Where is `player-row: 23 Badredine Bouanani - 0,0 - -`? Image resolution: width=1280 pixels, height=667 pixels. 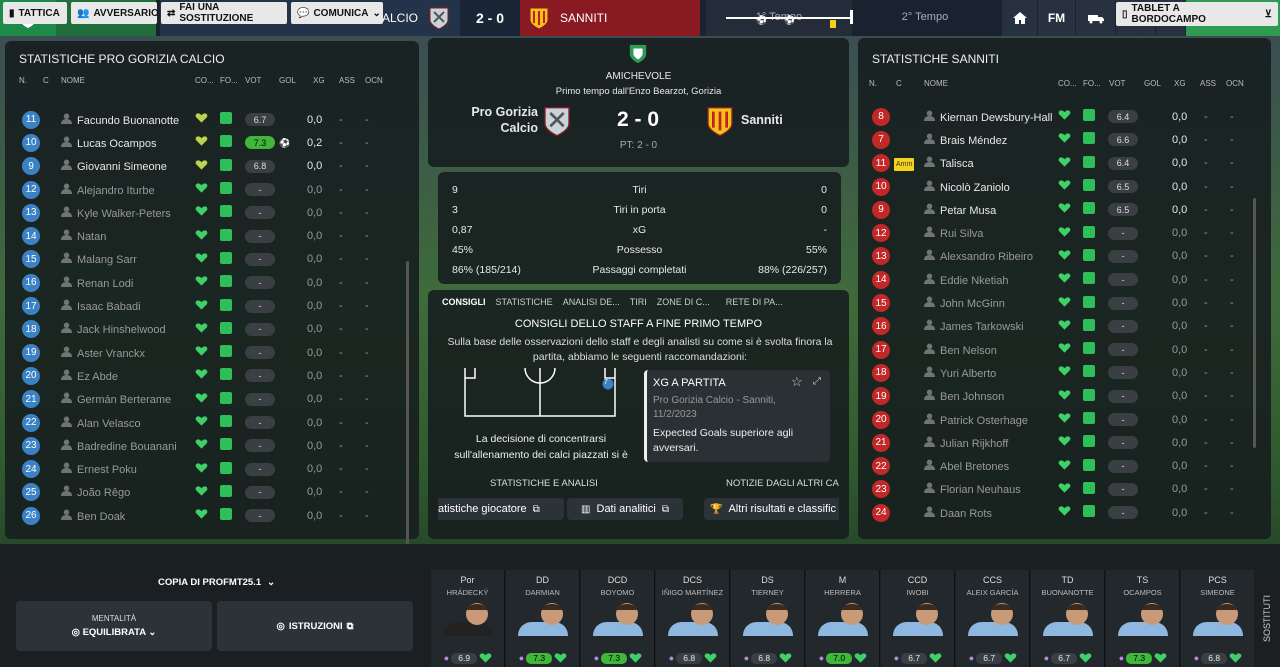 player-row: 23 Badredine Bouanani - 0,0 - - is located at coordinates (212, 445).